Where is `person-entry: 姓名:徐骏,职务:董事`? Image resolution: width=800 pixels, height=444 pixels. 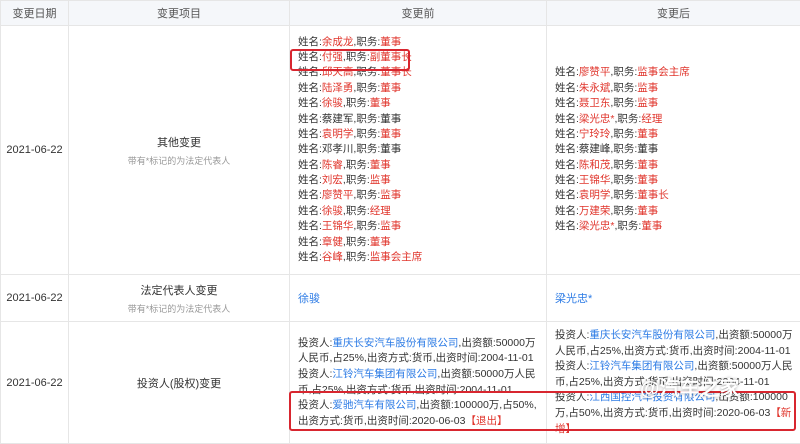
person-entry: 姓名:徐骏,职务:董事 is located at coordinates (422, 103).